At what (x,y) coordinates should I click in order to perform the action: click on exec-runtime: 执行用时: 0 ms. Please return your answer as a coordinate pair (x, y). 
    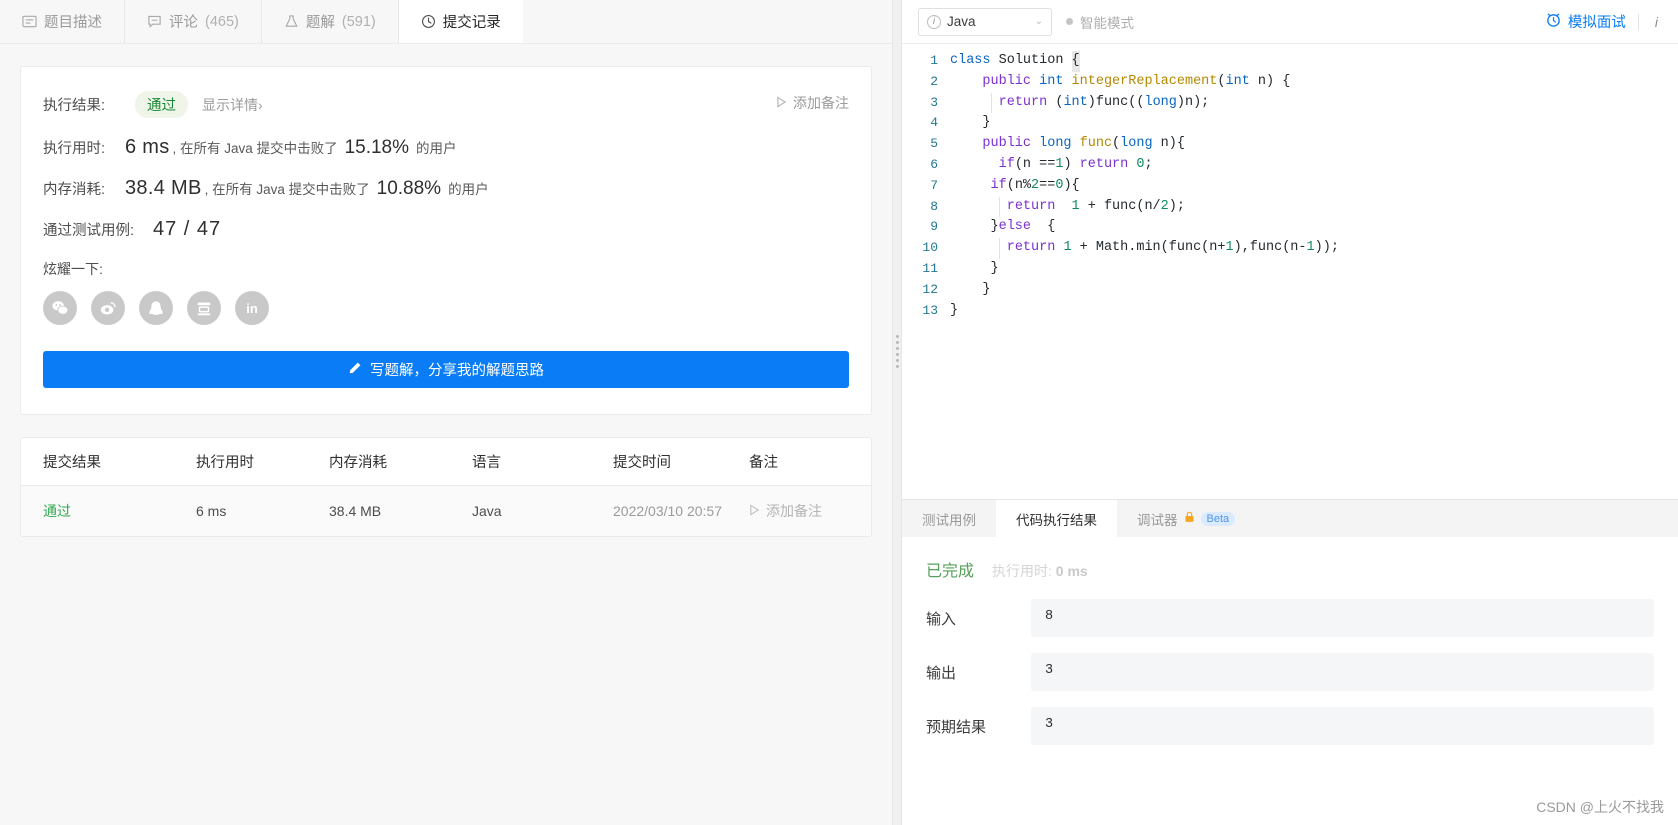
    Looking at the image, I should click on (1040, 571).